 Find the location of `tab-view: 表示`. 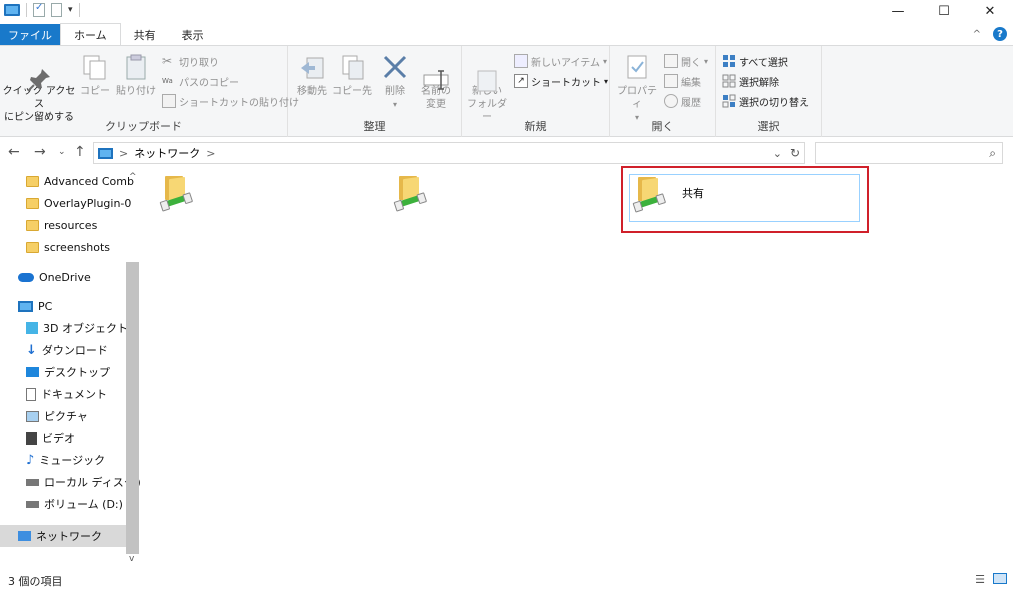

tab-view: 表示 is located at coordinates (193, 34).